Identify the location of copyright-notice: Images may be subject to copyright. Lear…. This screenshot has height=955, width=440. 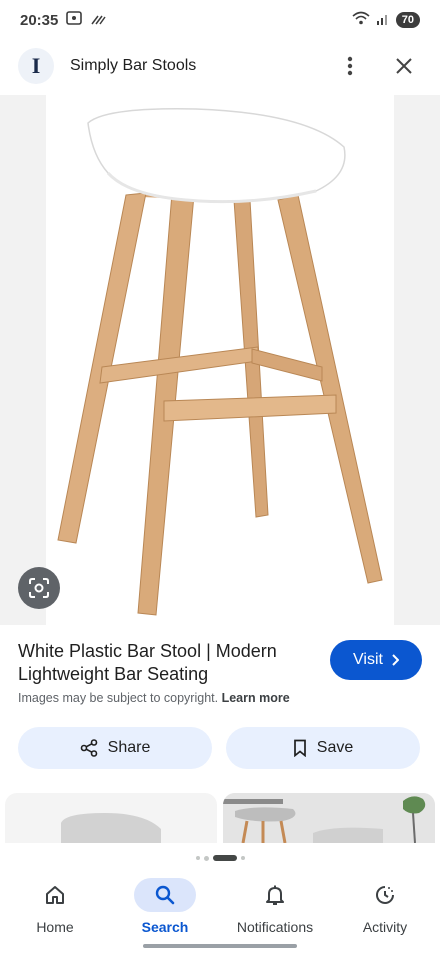
(154, 698).